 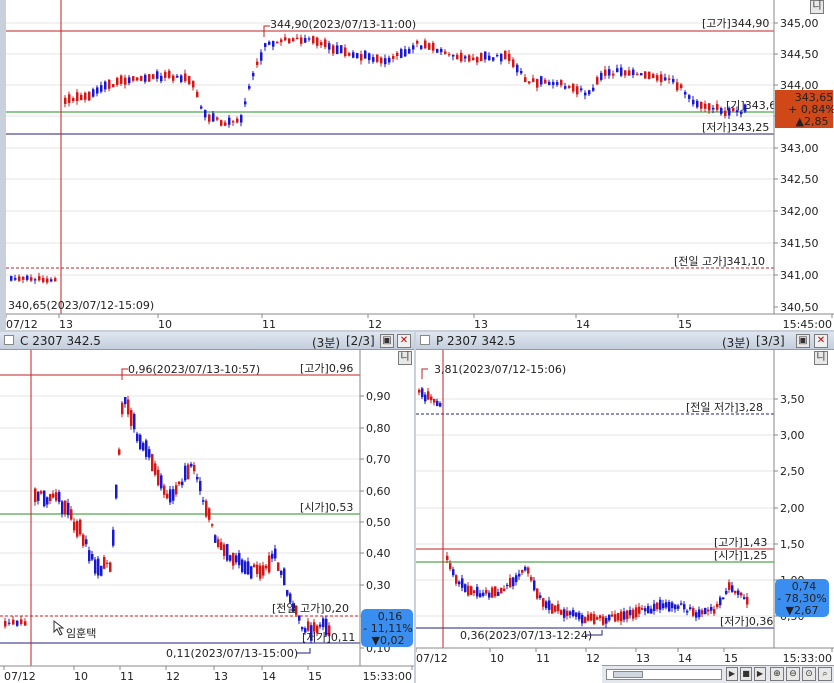 What do you see at coordinates (405, 358) in the screenshot?
I see `call-settings-icon: 니` at bounding box center [405, 358].